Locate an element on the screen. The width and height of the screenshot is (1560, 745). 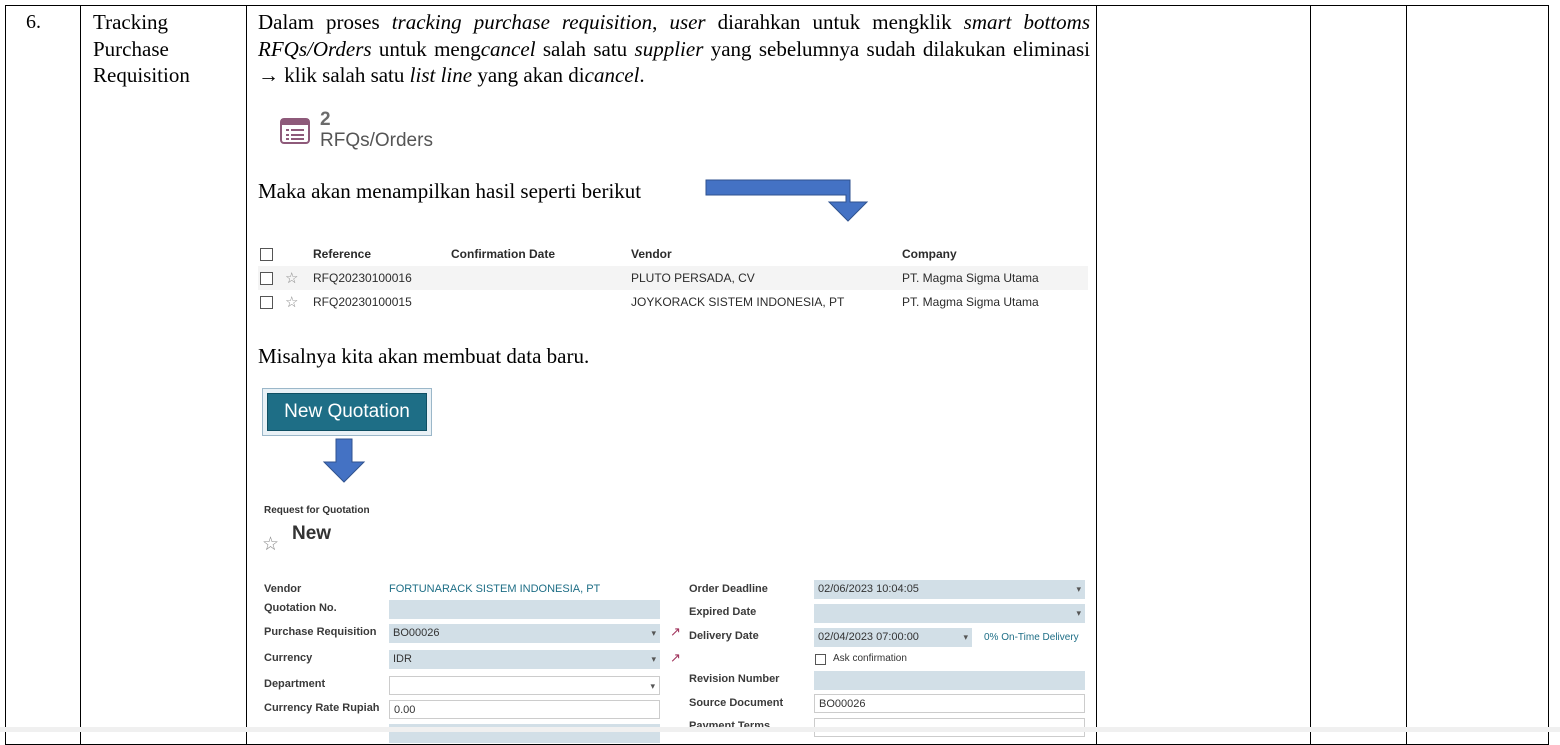
revision-number-label: Revision Number is located at coordinates (734, 679).